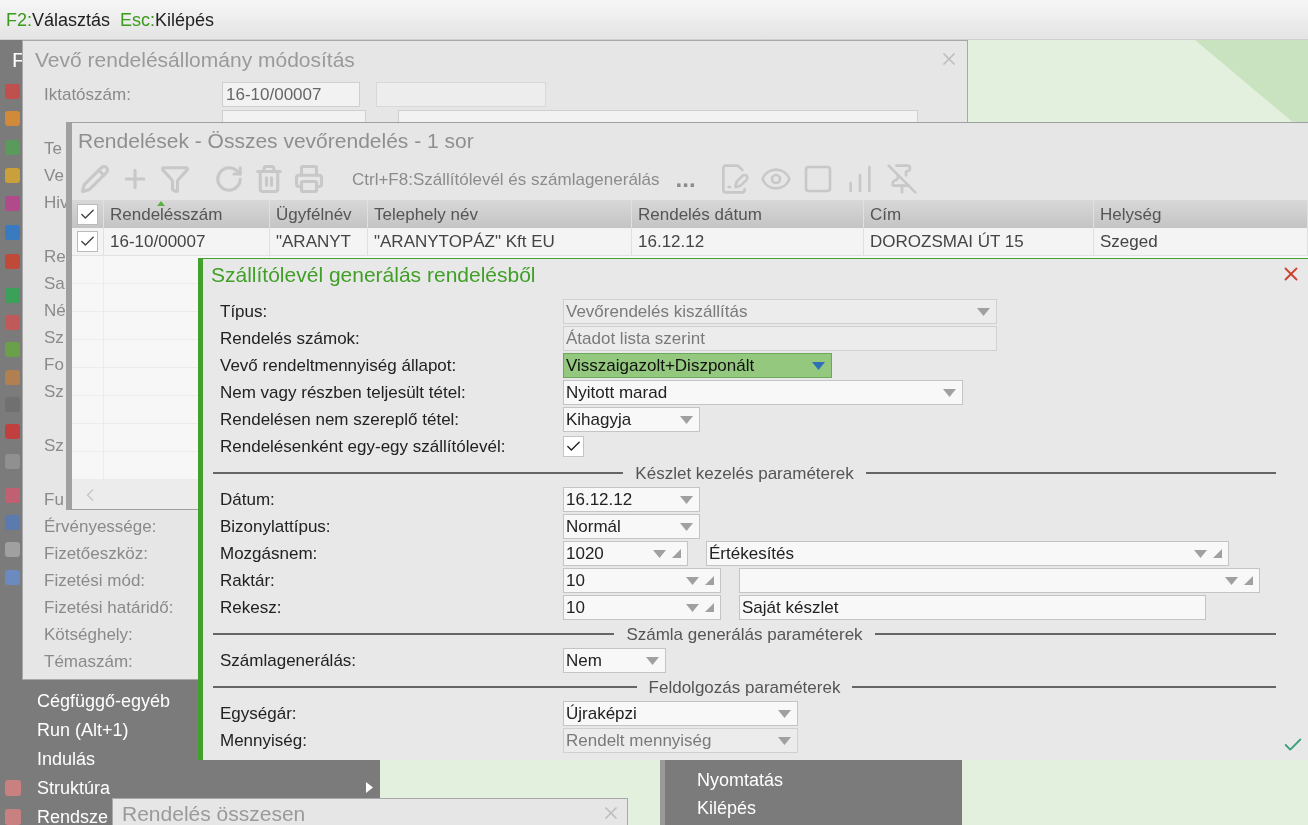  I want to click on field-label: Számlagenerálás:, so click(289, 660).